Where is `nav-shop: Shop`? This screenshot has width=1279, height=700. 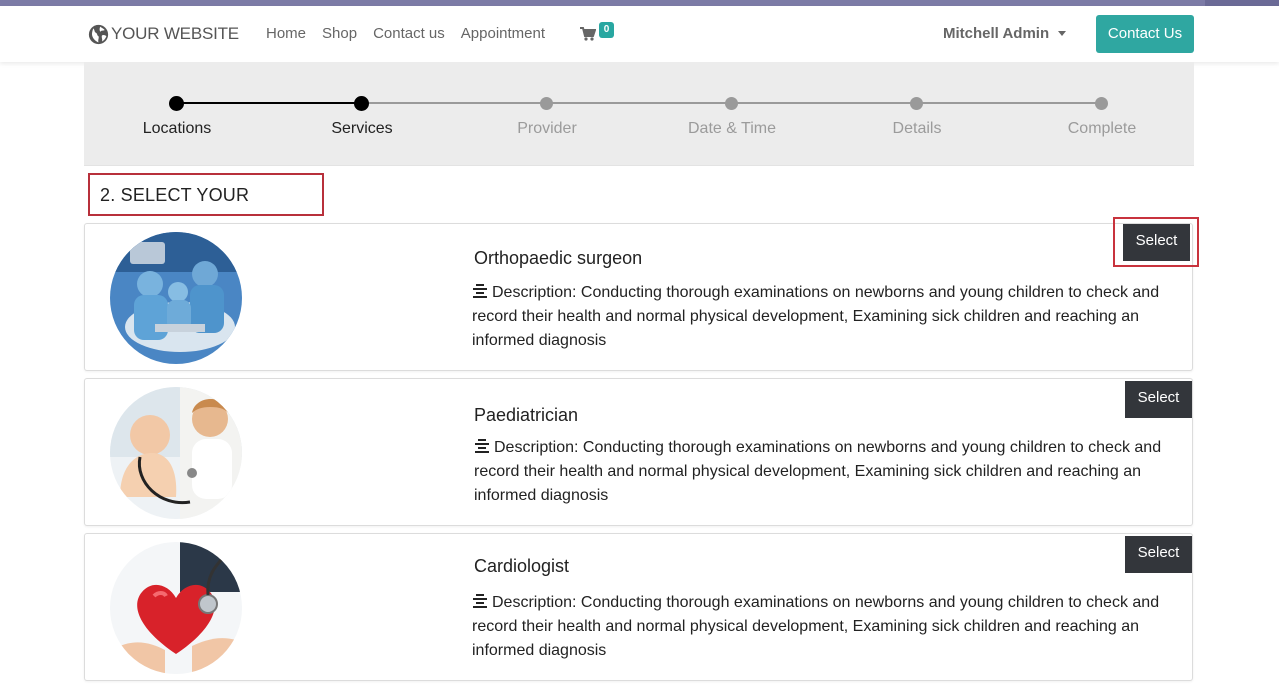
nav-shop: Shop is located at coordinates (339, 33).